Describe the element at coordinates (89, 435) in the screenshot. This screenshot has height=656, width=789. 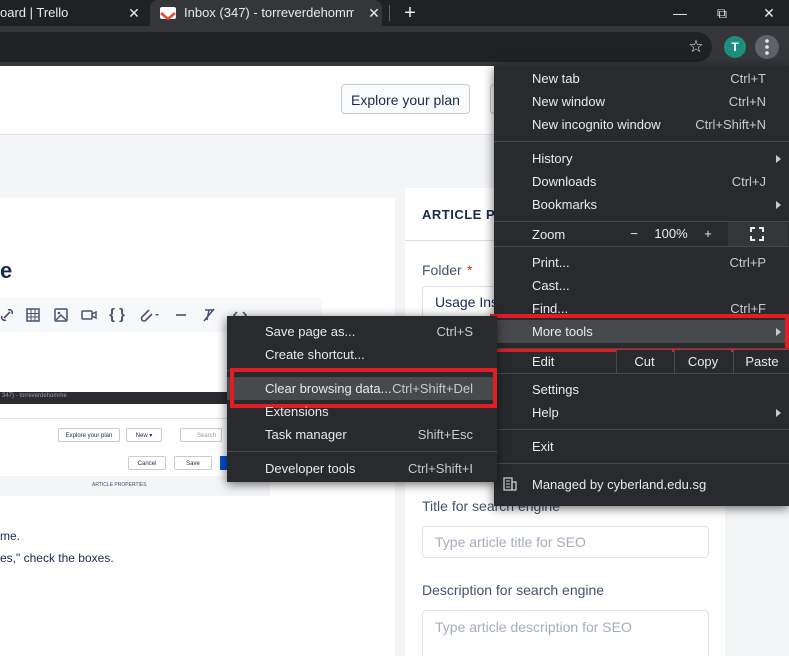
I see `embedded-explore-button: Explore your plan` at that location.